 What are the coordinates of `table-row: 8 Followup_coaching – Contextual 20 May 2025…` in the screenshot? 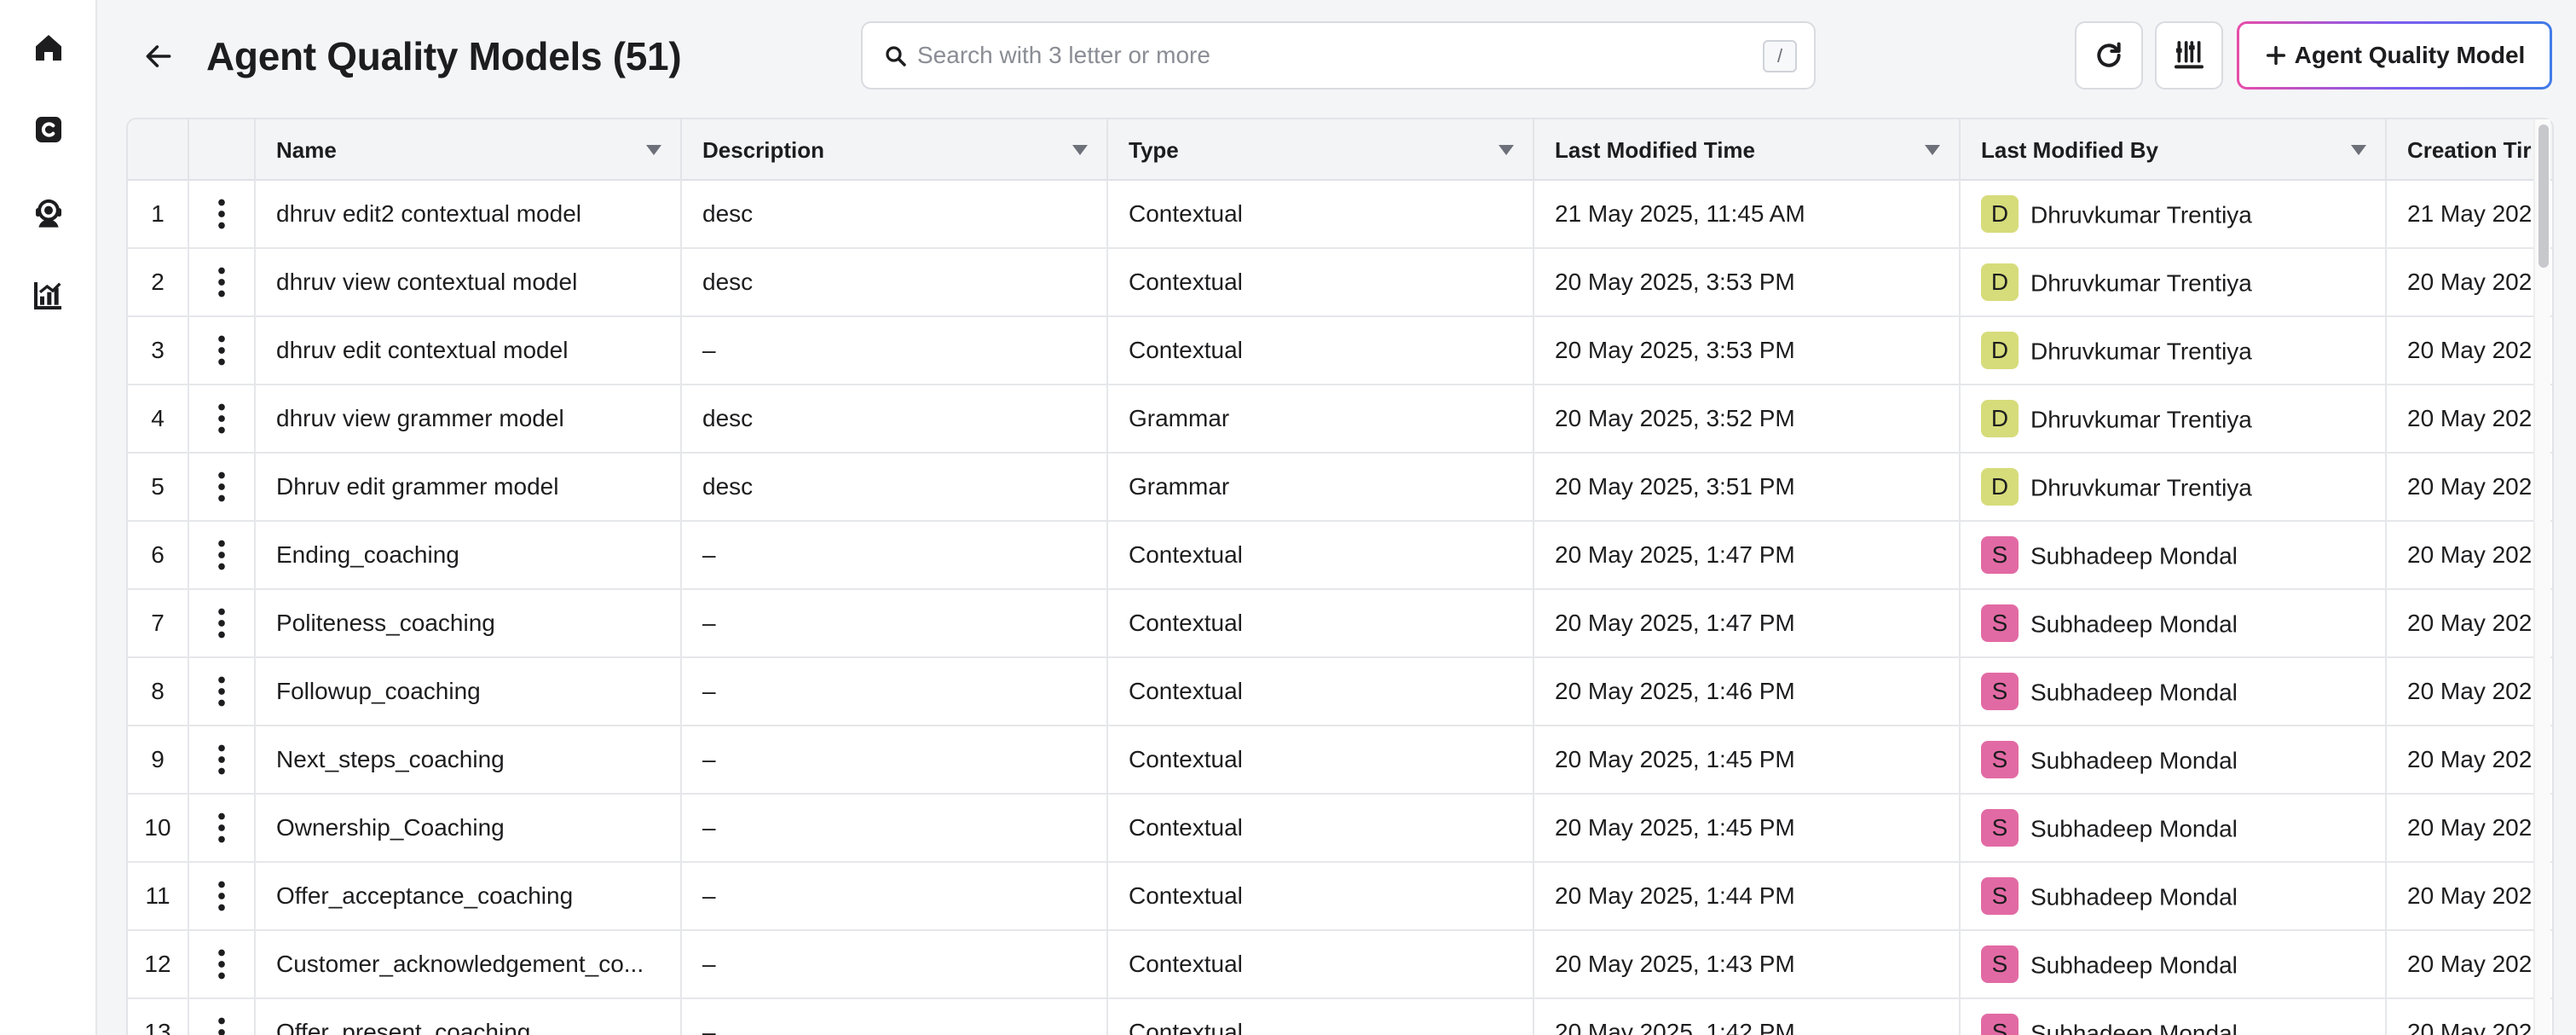 It's located at (1340, 692).